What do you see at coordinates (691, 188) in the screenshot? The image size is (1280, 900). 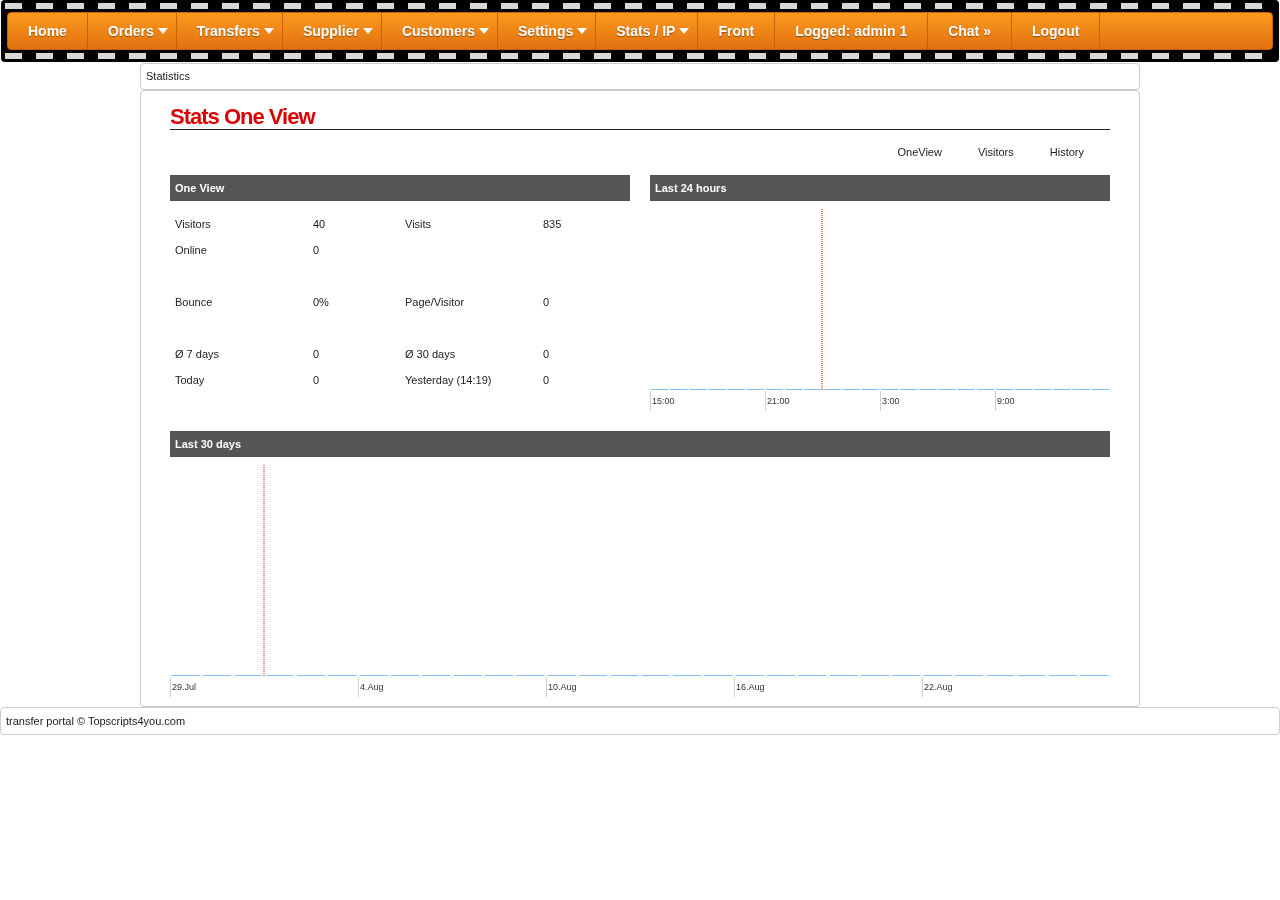 I see `panel-heading: Last 24 hours` at bounding box center [691, 188].